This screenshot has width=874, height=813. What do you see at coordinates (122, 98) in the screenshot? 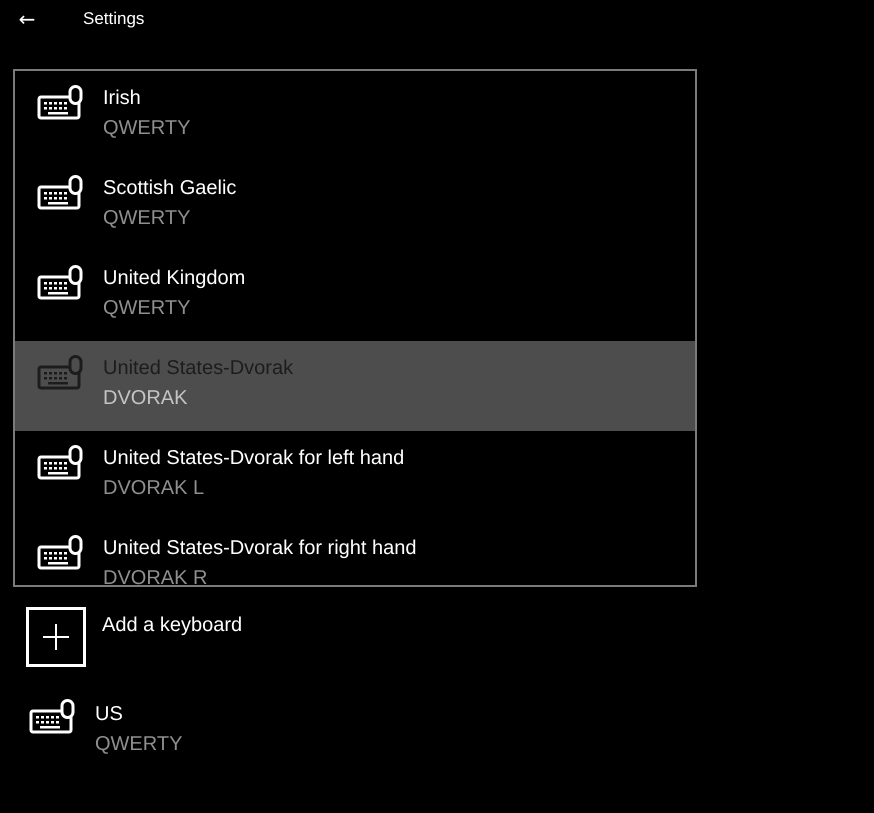
I see `keyboard-name: Irish` at bounding box center [122, 98].